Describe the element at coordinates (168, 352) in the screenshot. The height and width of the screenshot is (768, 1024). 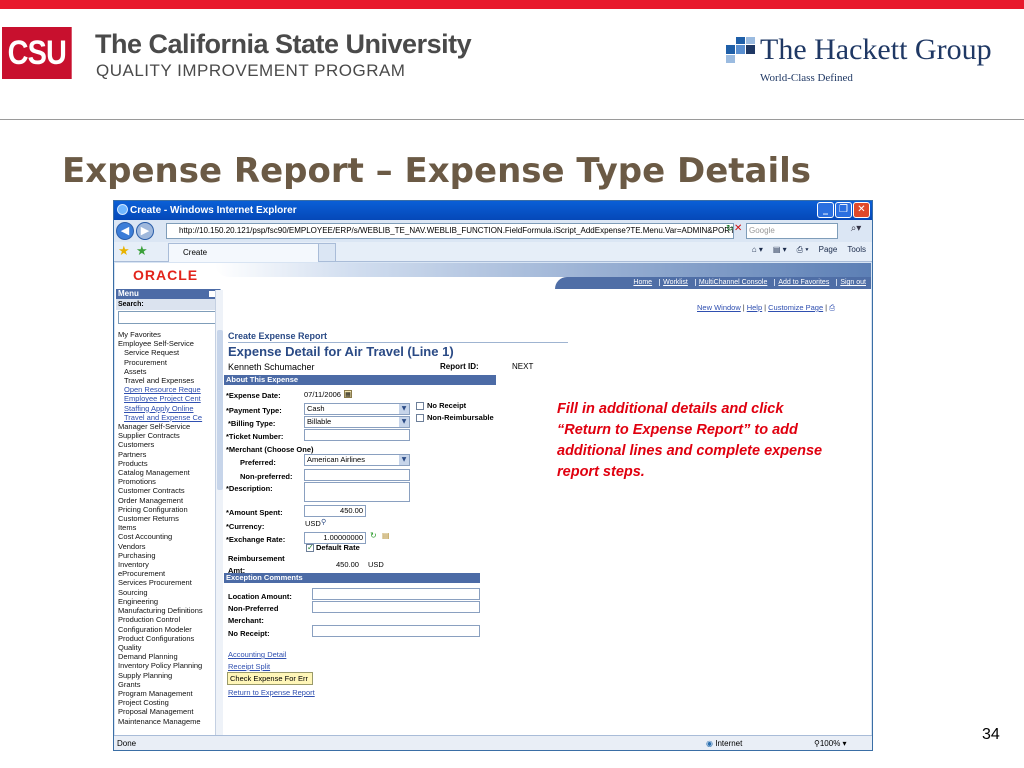
I see `menu-item: Service Request` at that location.